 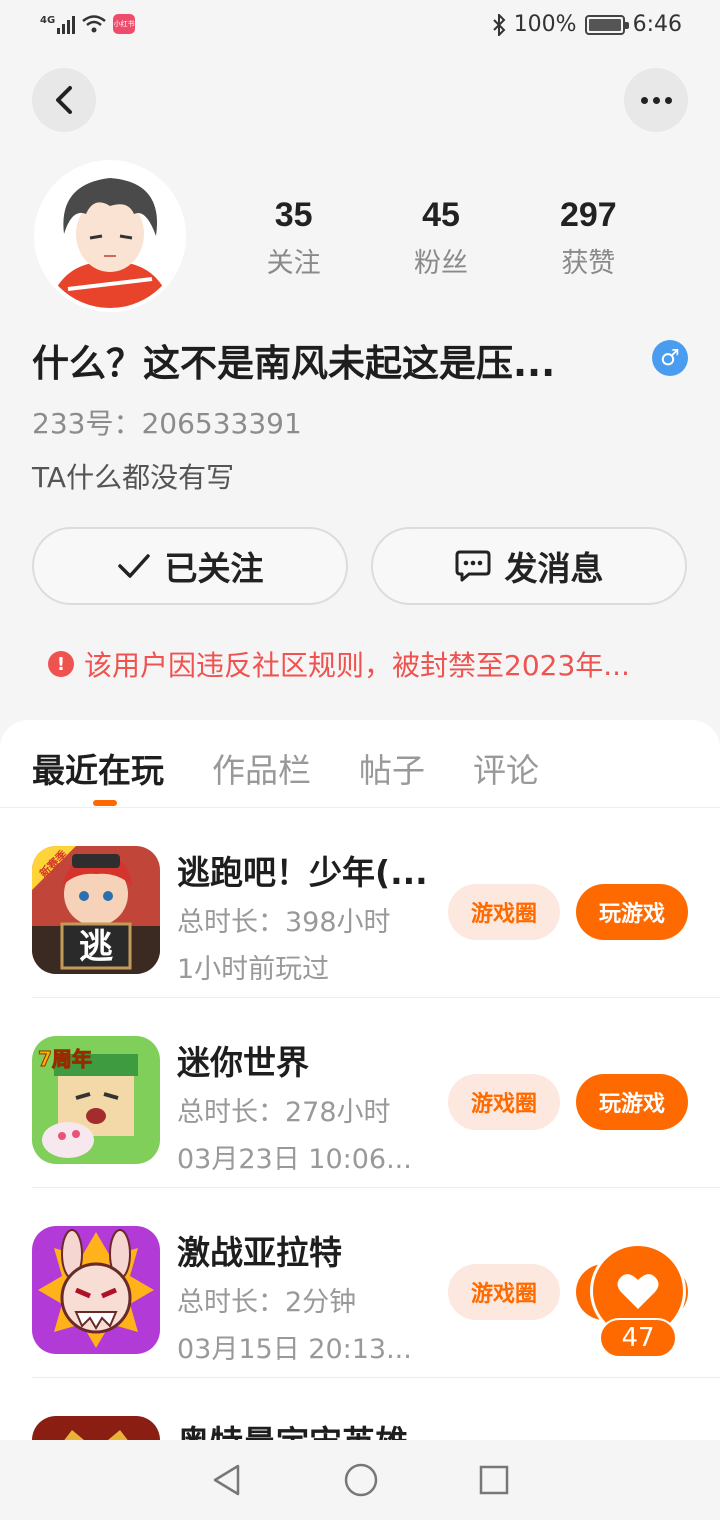 I want to click on bluetooth-icon, so click(x=499, y=24).